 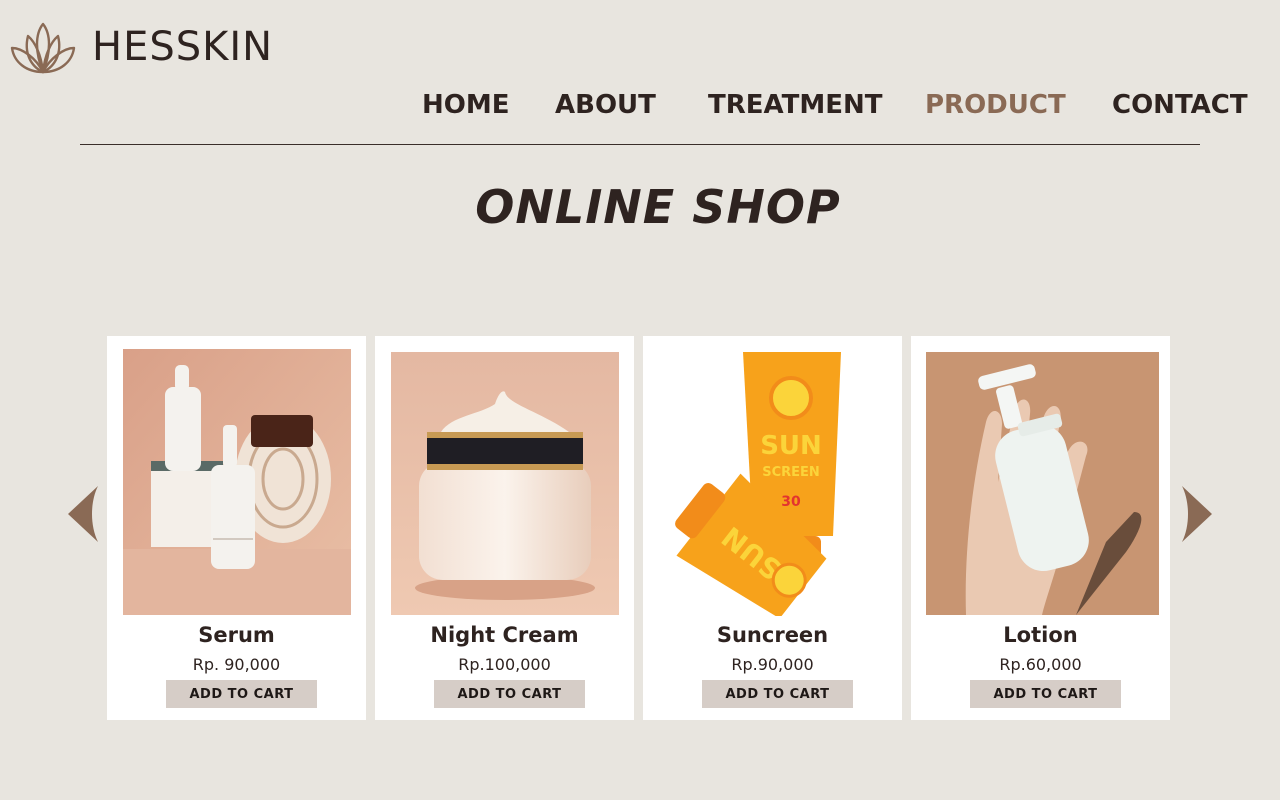 I want to click on nav-home: HOME, so click(x=466, y=105).